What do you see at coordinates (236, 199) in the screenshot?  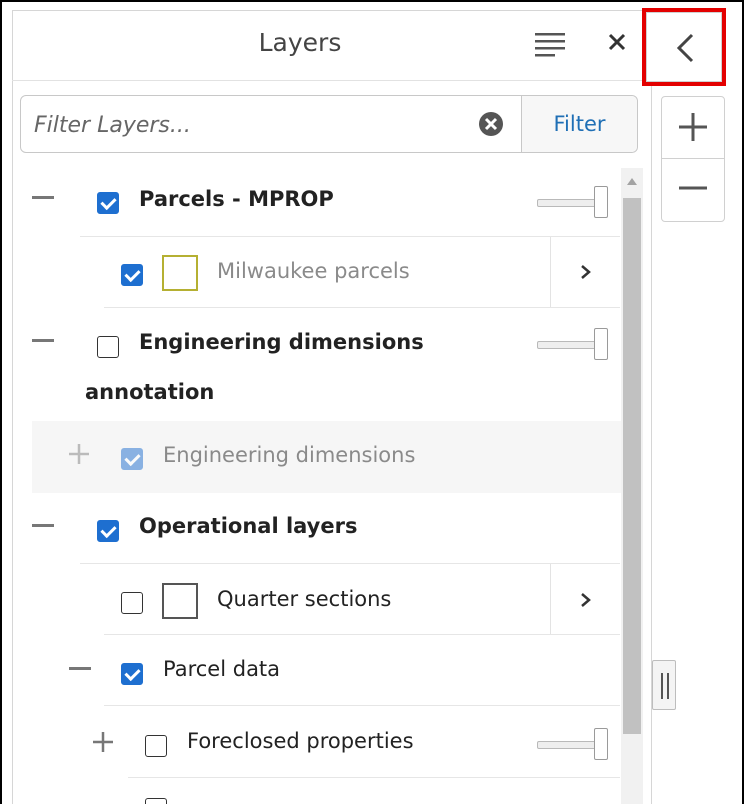 I see `layer-label-parcels-mprop: Parcels - MPROP` at bounding box center [236, 199].